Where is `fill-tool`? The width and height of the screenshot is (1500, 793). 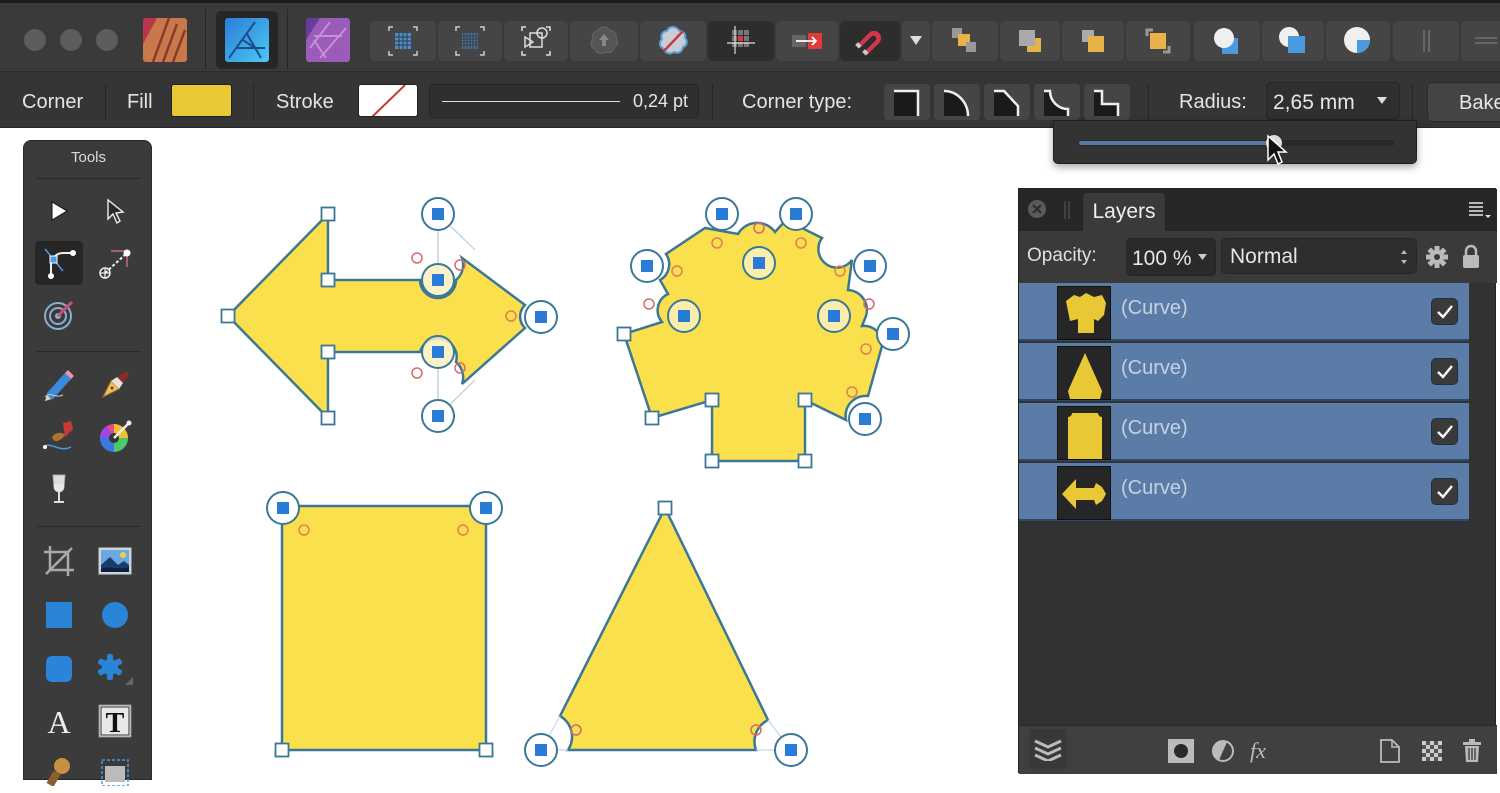 fill-tool is located at coordinates (59, 489).